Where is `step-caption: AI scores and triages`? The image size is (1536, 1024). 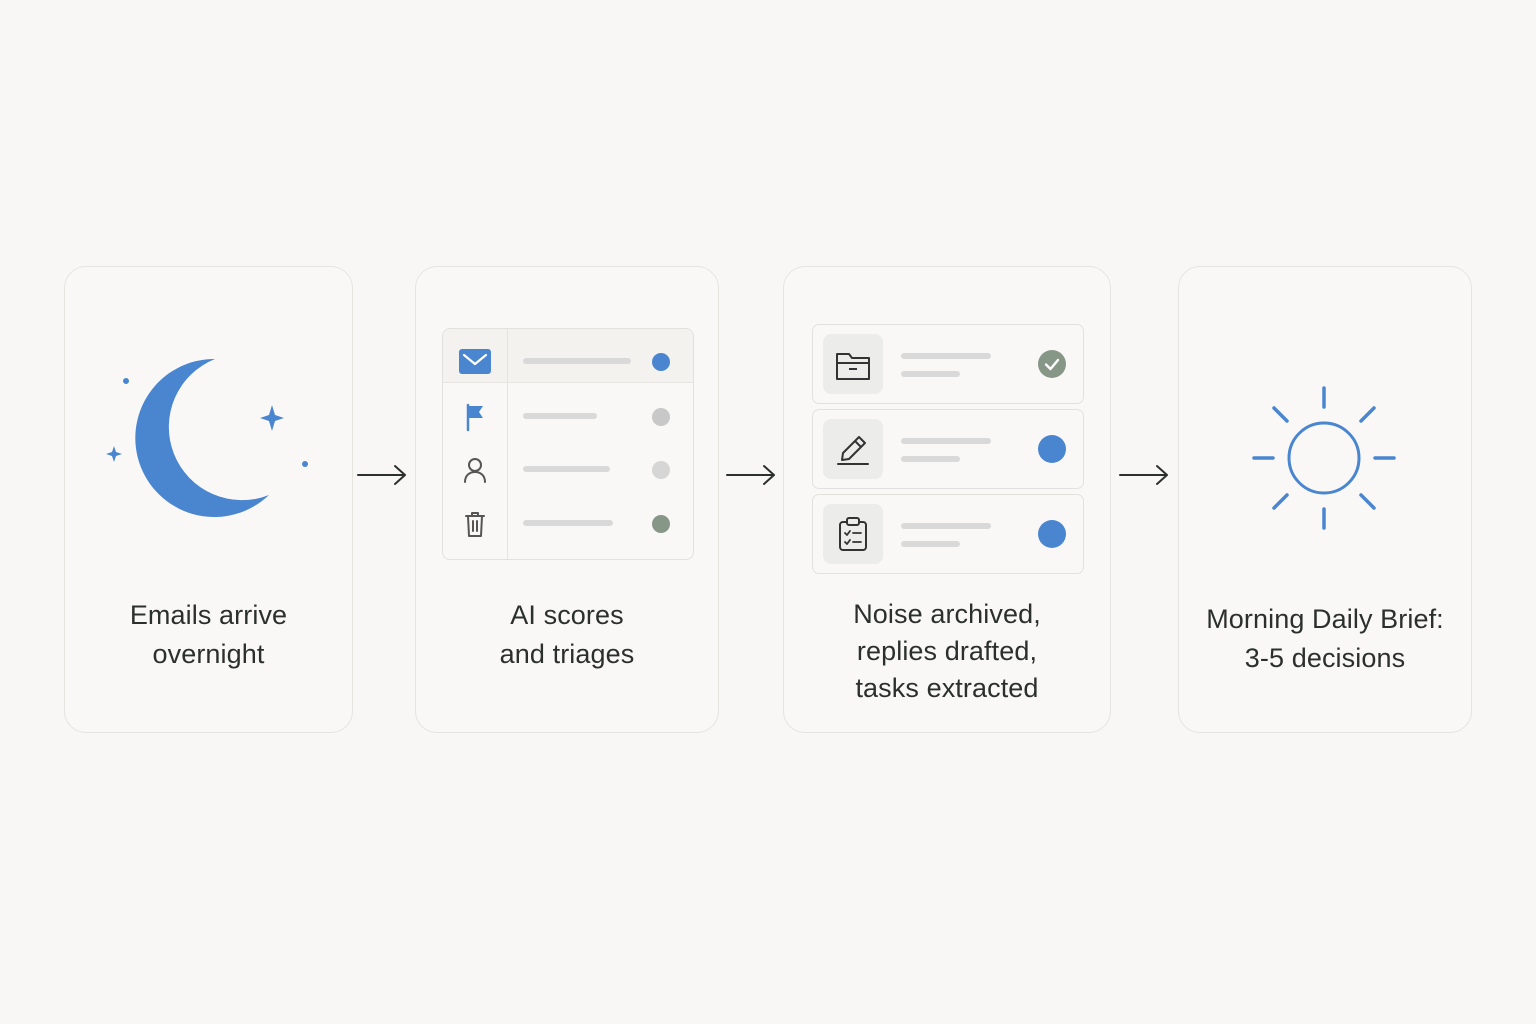 step-caption: AI scores and triages is located at coordinates (567, 634).